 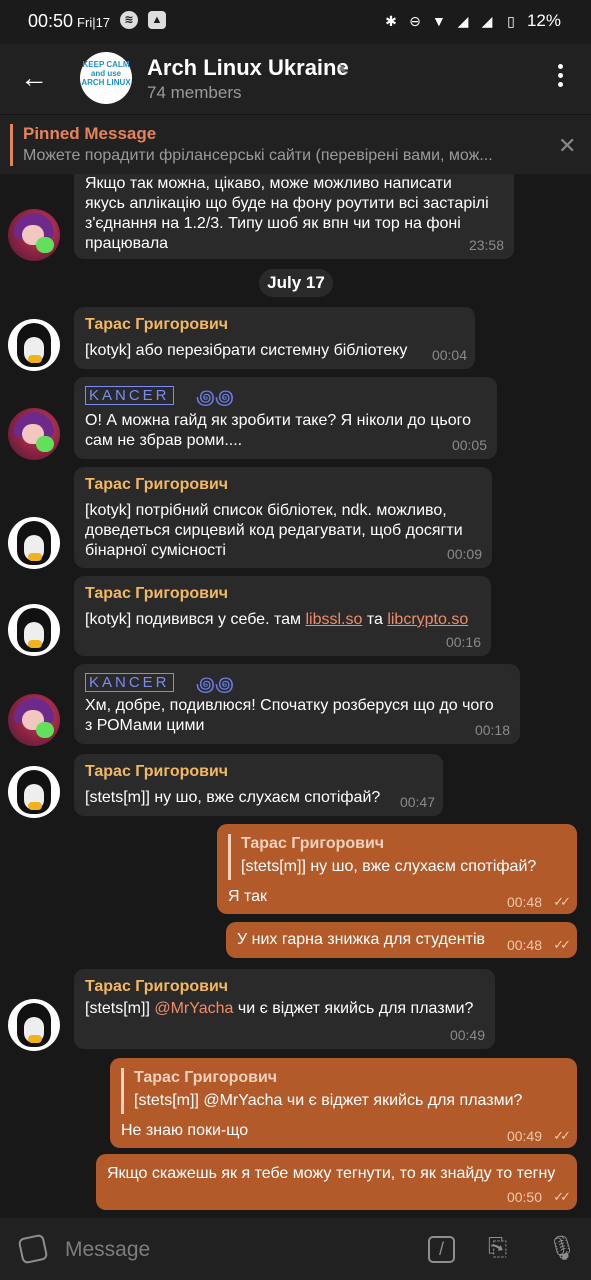 I want to click on message-input: Message, so click(x=107, y=1250).